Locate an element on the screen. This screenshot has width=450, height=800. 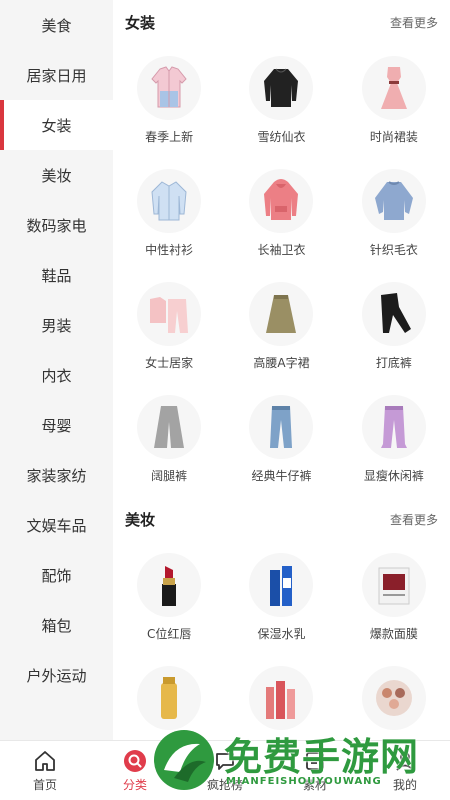
sidebar-item-baby: 母婴 is located at coordinates (56, 425).